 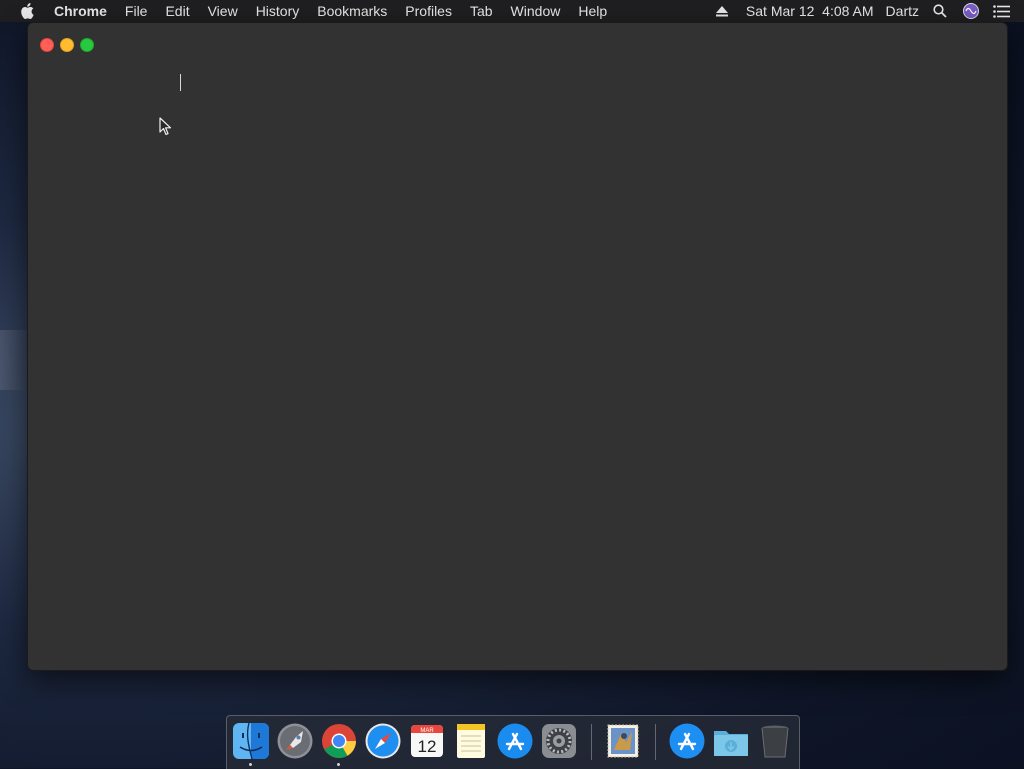 What do you see at coordinates (559, 741) in the screenshot?
I see `system-preferences-icon` at bounding box center [559, 741].